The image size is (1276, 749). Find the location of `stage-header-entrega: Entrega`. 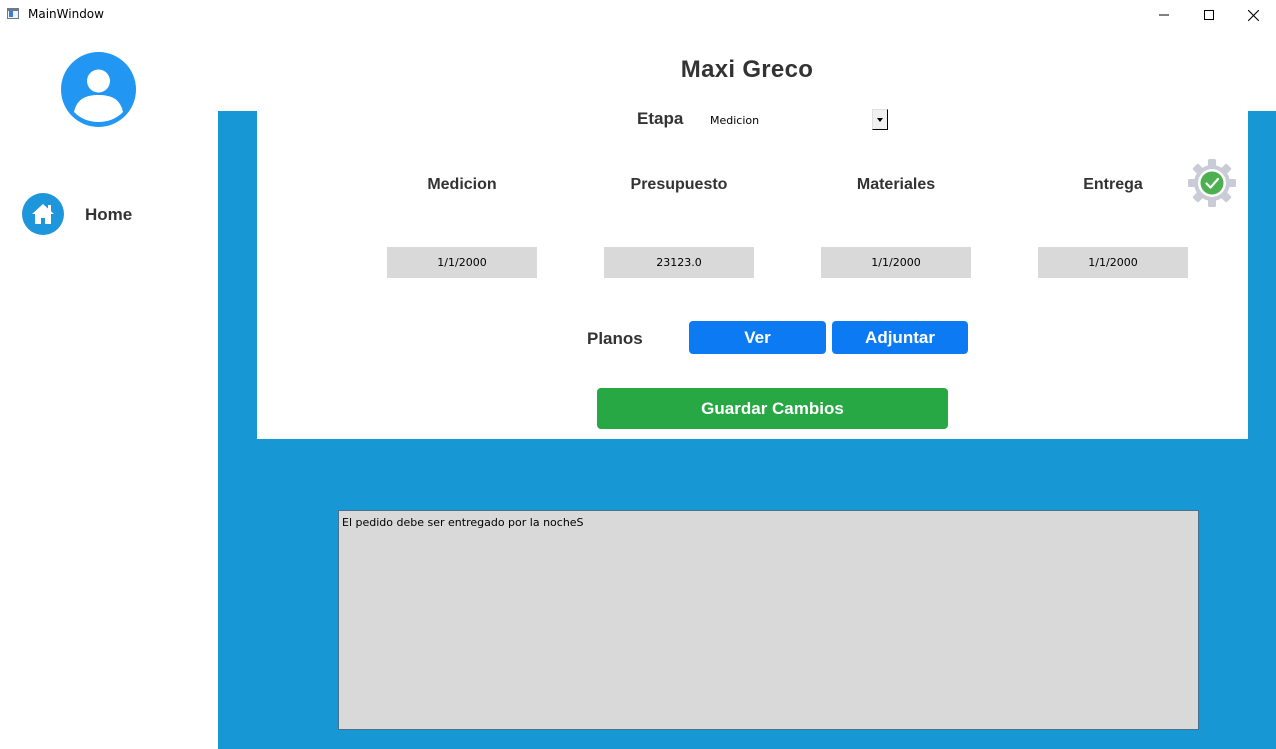

stage-header-entrega: Entrega is located at coordinates (1113, 184).